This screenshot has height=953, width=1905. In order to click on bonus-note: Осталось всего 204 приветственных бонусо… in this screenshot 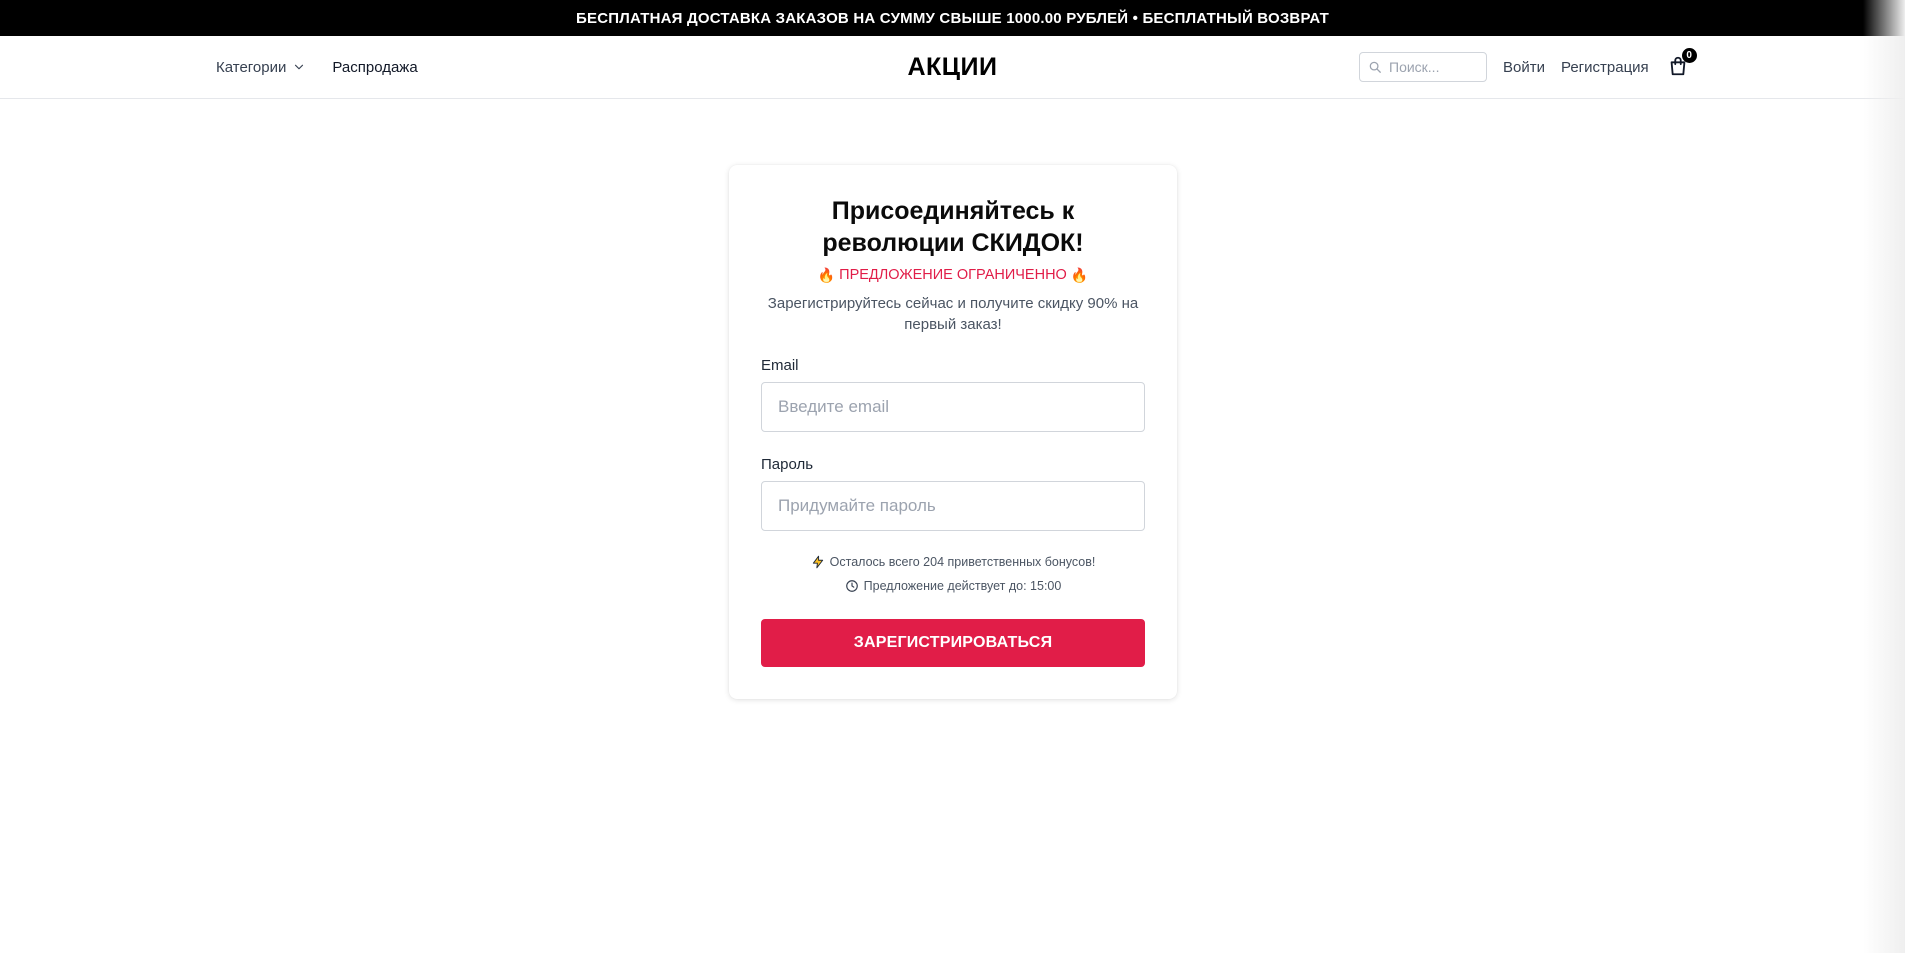, I will do `click(953, 562)`.